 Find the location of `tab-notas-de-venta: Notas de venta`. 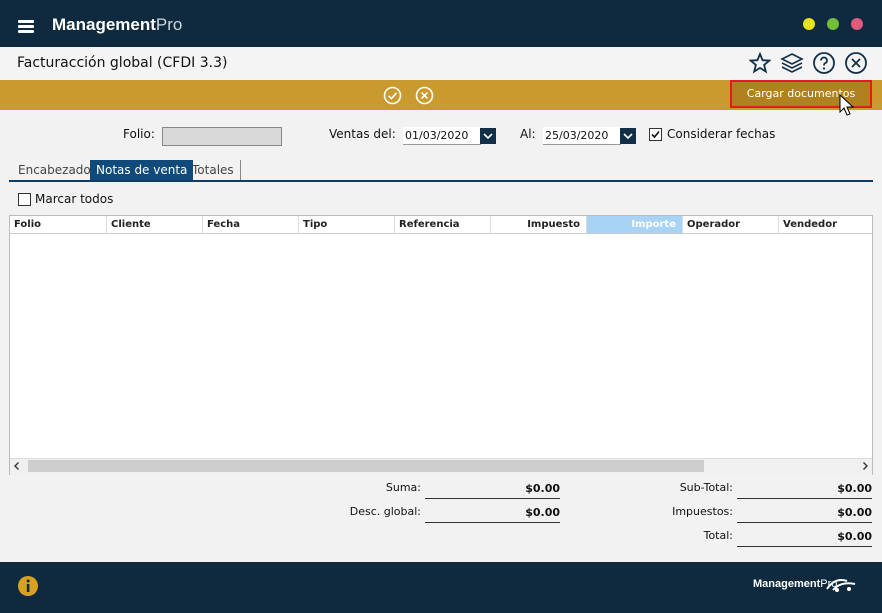

tab-notas-de-venta: Notas de venta is located at coordinates (142, 170).